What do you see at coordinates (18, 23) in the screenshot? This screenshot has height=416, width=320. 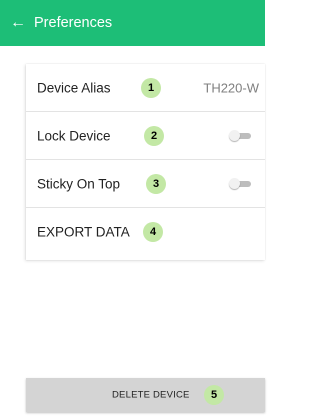 I see `back-arrow-icon: ←` at bounding box center [18, 23].